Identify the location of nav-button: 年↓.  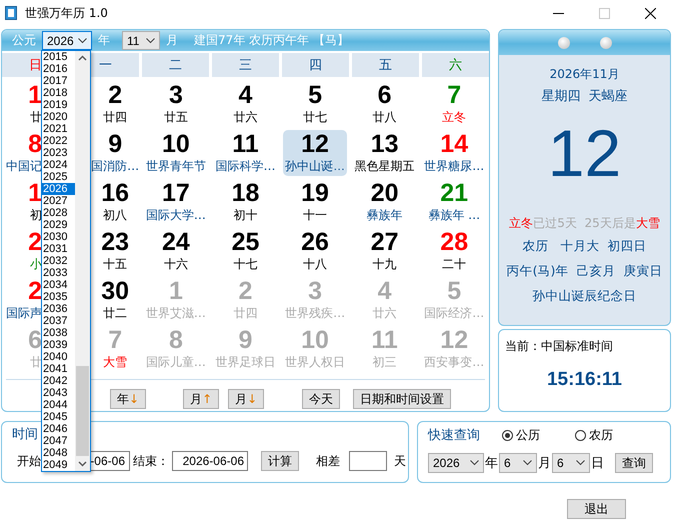
(128, 399).